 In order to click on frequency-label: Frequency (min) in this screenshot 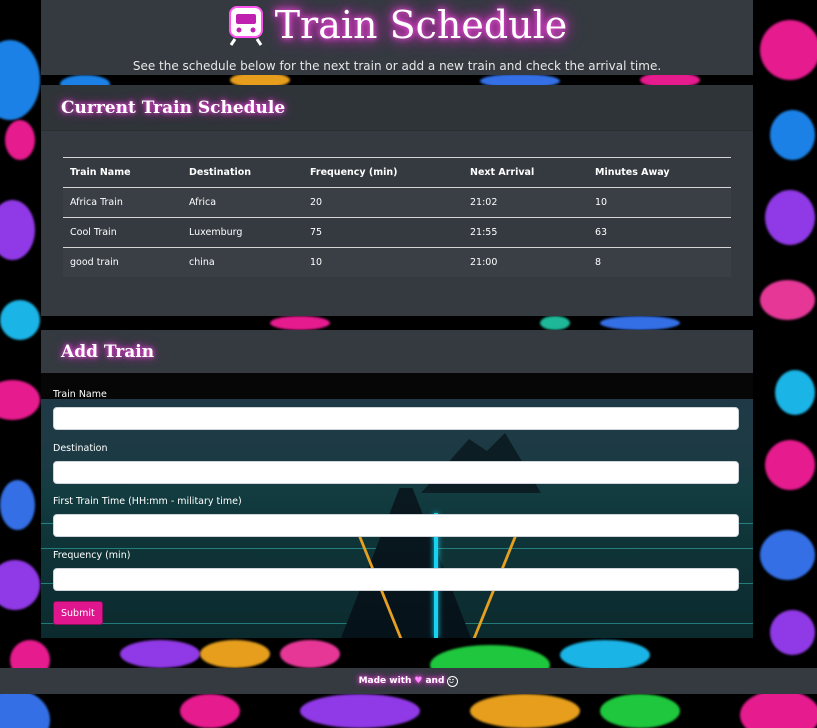, I will do `click(92, 555)`.